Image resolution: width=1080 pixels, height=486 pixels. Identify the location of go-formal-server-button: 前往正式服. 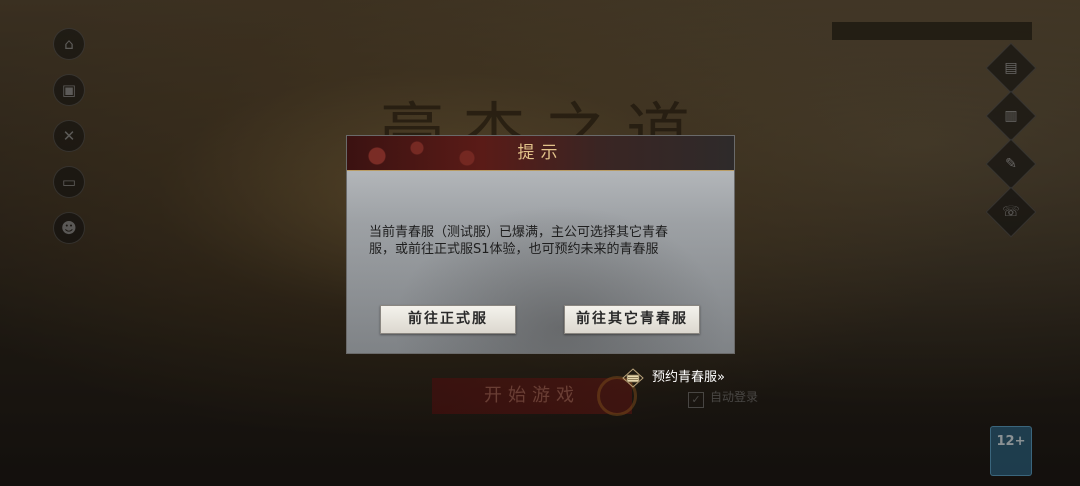
(448, 319).